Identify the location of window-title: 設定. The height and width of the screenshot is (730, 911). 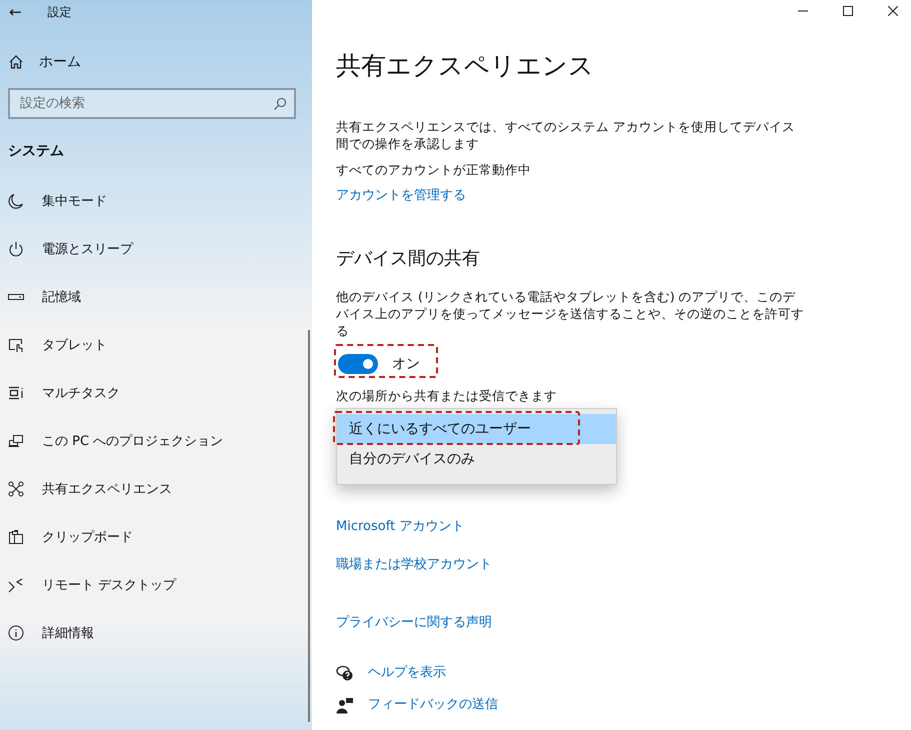
(60, 12).